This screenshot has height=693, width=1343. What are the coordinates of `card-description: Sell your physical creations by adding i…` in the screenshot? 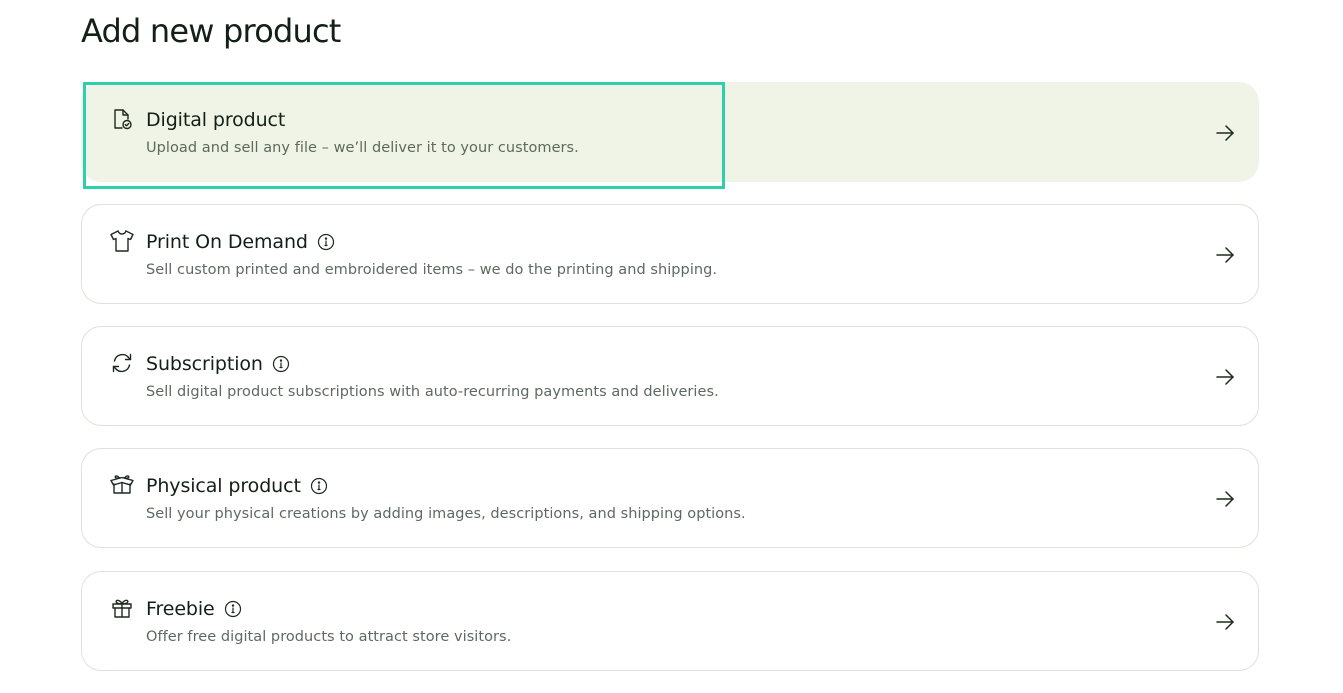 It's located at (446, 514).